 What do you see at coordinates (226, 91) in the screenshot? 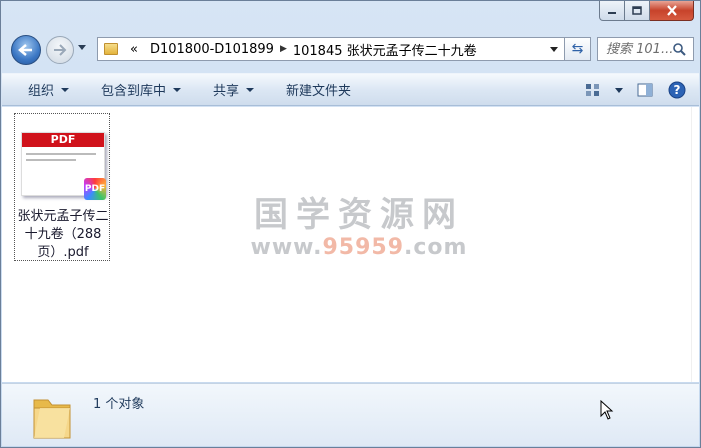
I see `share-label: 共享` at bounding box center [226, 91].